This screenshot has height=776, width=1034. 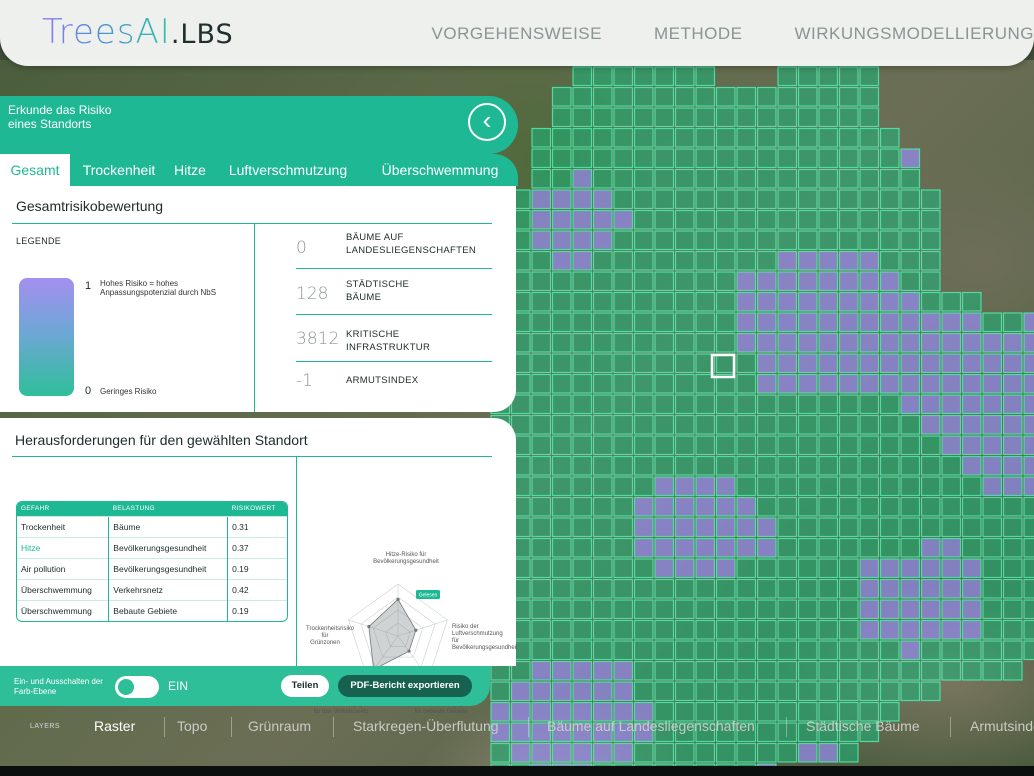 What do you see at coordinates (517, 34) in the screenshot?
I see `nav-vorgehensweise: VORGEHENSWEISE` at bounding box center [517, 34].